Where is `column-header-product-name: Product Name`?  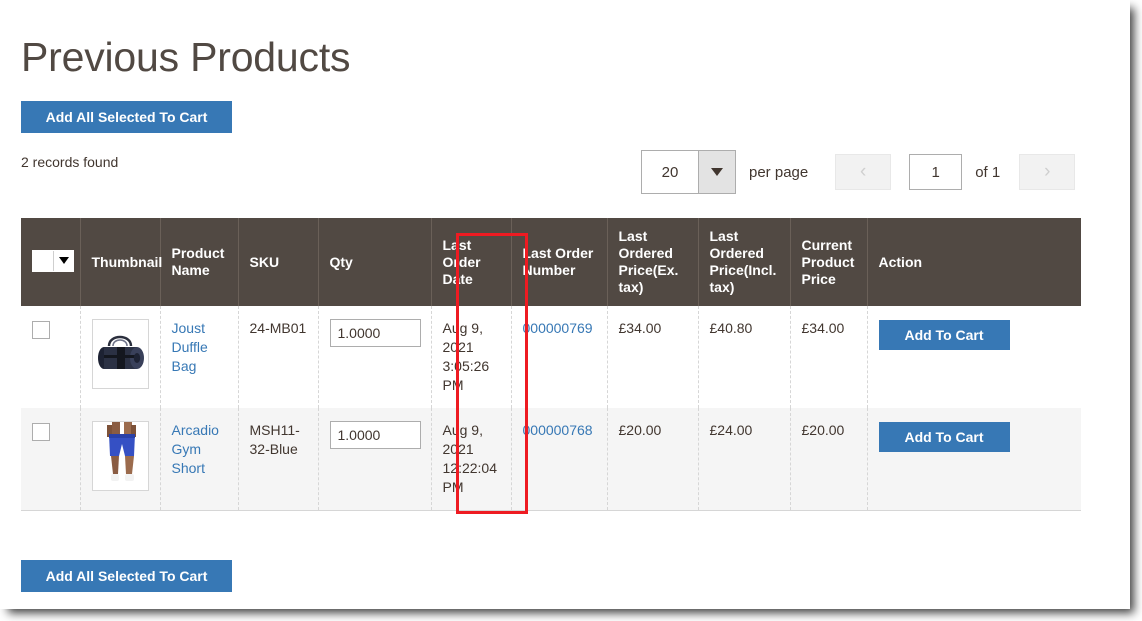 column-header-product-name: Product Name is located at coordinates (199, 262).